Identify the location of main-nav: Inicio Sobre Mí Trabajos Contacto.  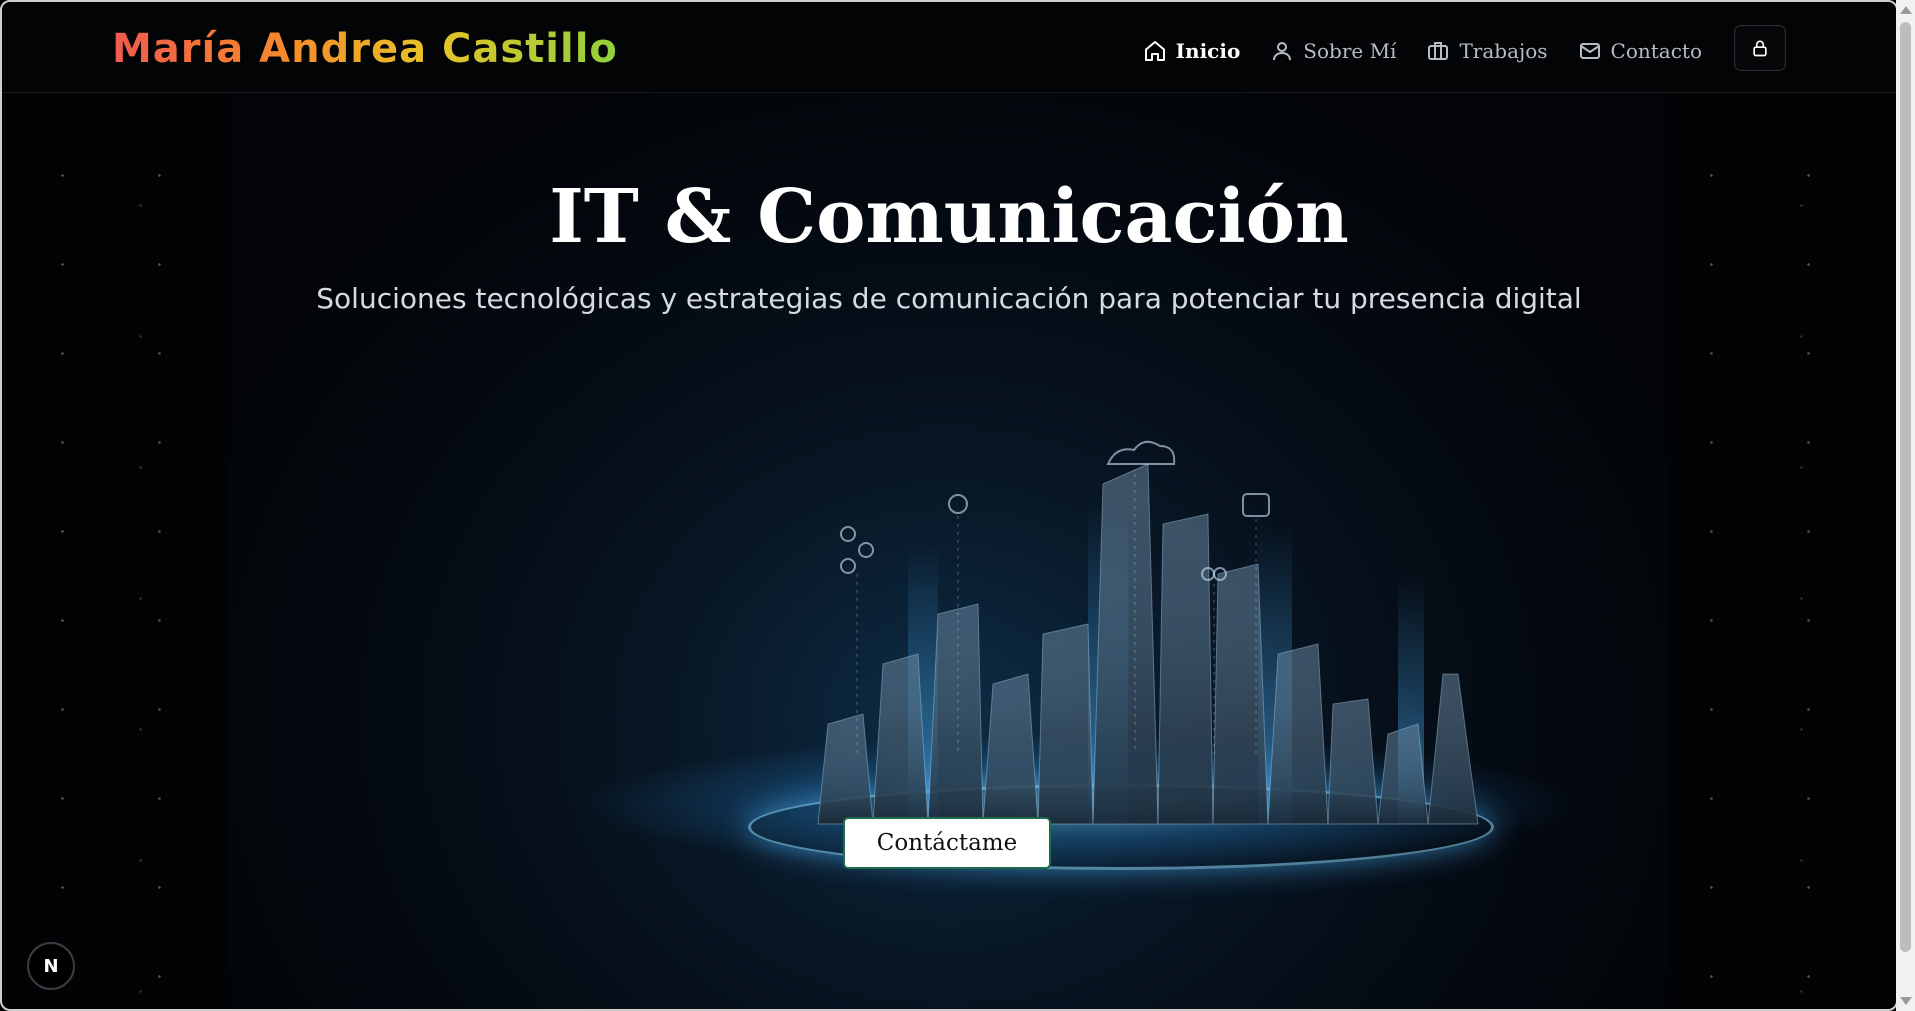
(1449, 48).